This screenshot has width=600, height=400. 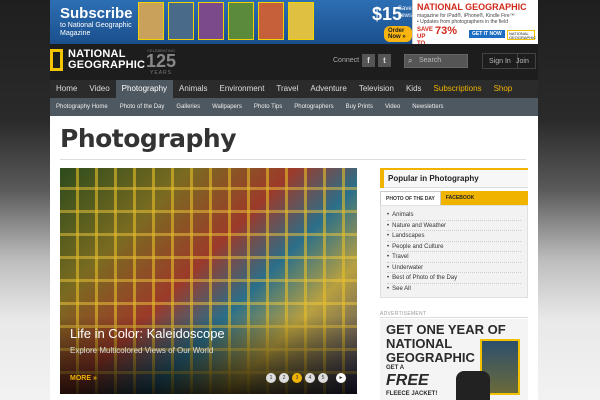 I want to click on popular-tabs: PHOTO OF THE DAY FACEBOOK, so click(x=454, y=198).